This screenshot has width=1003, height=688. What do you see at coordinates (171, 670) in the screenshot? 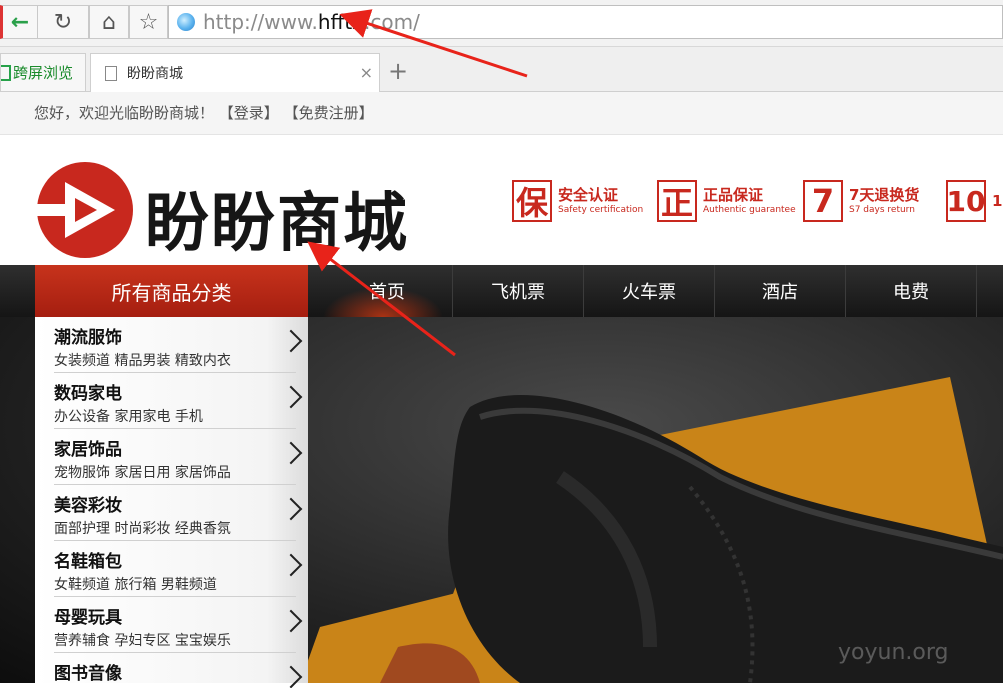
I see `category-item: 图书音像` at bounding box center [171, 670].